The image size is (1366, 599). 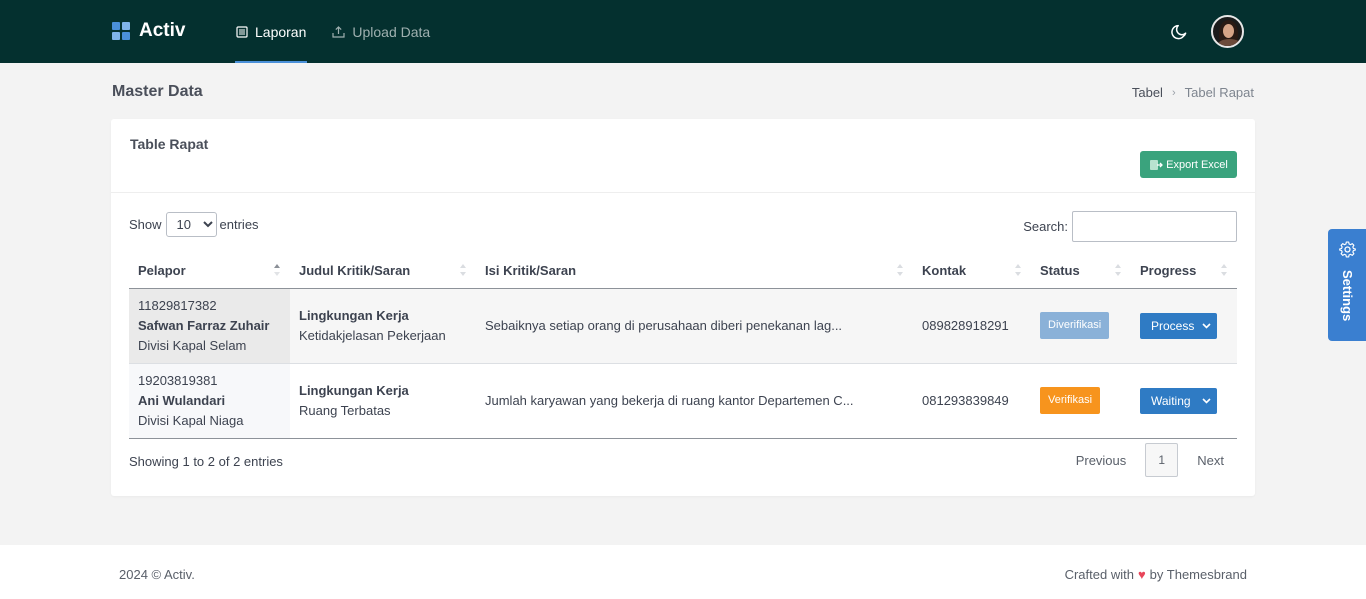 What do you see at coordinates (1229, 42) in the screenshot?
I see `avatar-body` at bounding box center [1229, 42].